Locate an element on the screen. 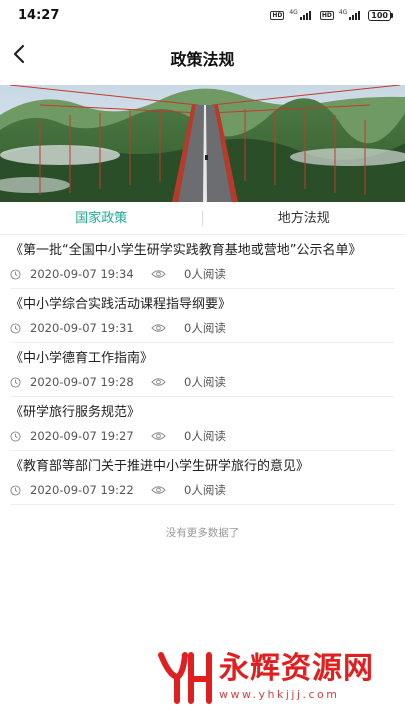 The height and width of the screenshot is (720, 405). article-title: 《研学旅行服务规范》 is located at coordinates (75, 412).